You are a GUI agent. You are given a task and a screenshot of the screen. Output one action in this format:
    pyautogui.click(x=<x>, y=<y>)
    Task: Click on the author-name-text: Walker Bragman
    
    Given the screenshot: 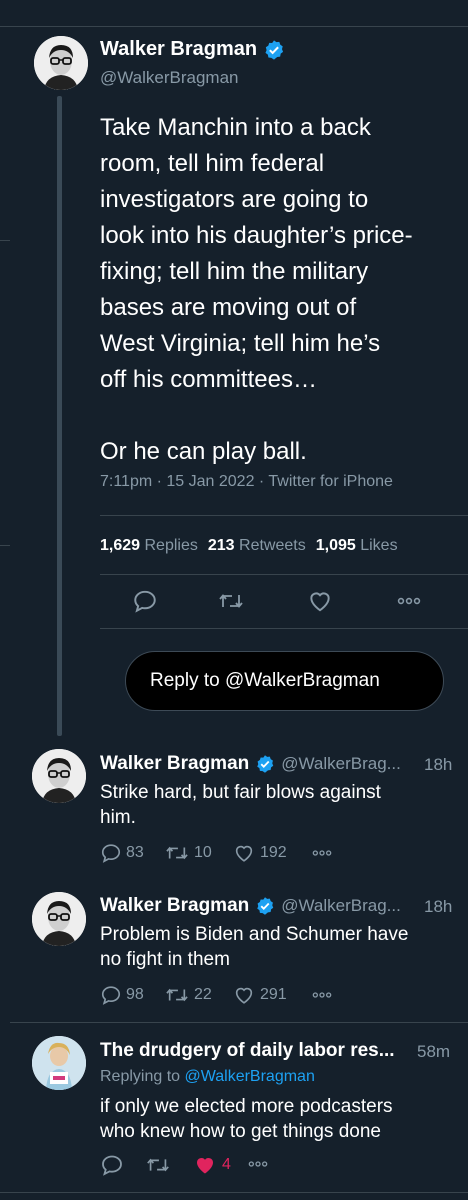 What is the action you would take?
    pyautogui.click(x=178, y=49)
    